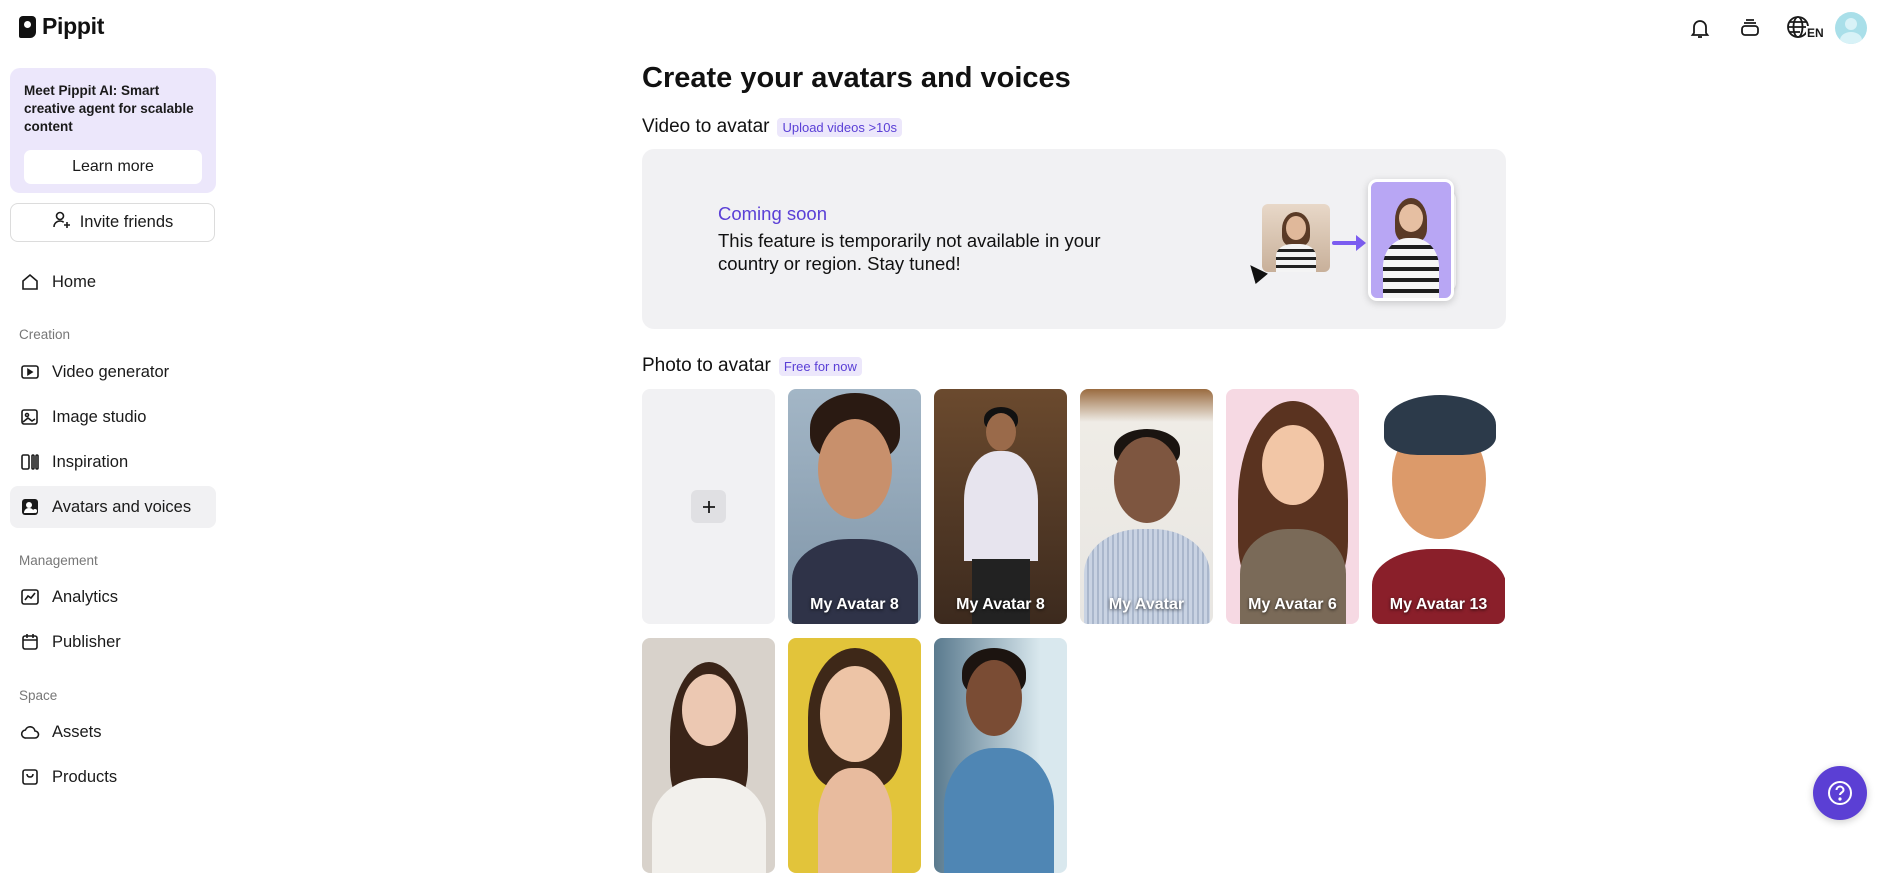 Image resolution: width=1878 pixels, height=873 pixels. I want to click on inspiration-icon, so click(30, 462).